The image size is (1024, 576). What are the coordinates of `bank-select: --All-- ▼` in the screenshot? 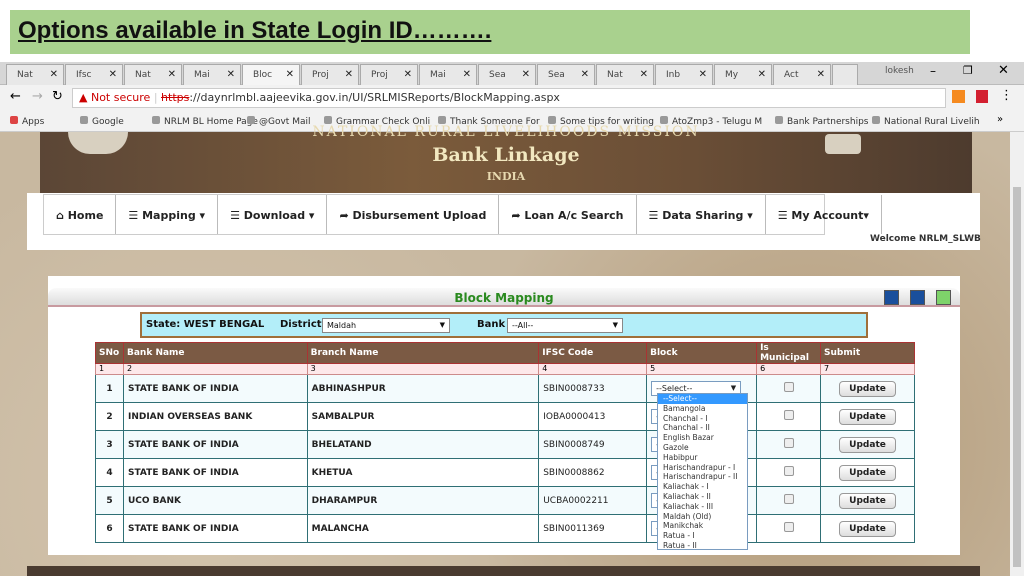 It's located at (565, 325).